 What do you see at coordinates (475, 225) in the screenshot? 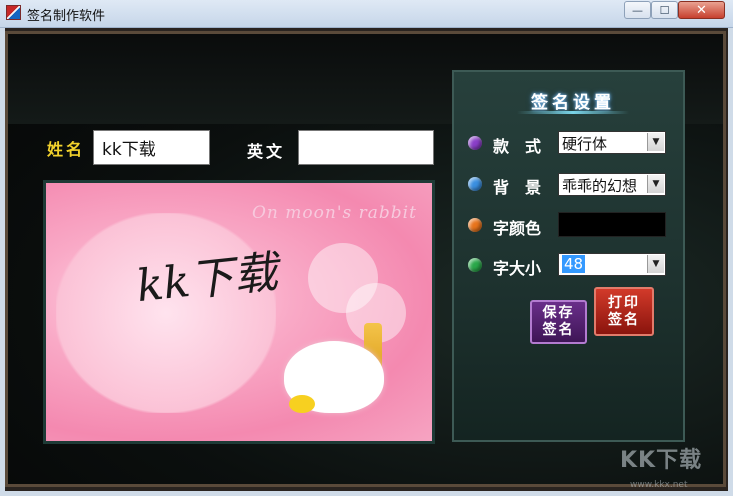
I see `orange-dot-icon` at bounding box center [475, 225].